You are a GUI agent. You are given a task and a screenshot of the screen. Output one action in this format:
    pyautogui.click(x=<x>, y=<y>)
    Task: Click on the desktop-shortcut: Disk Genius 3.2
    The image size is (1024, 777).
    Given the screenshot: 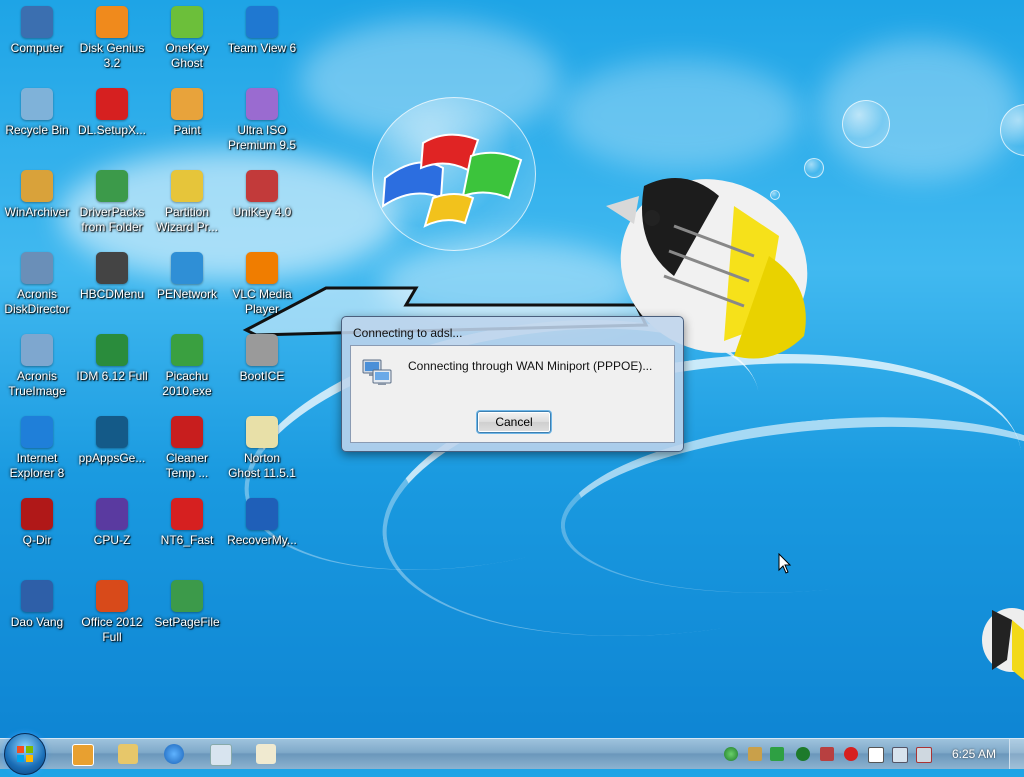 What is the action you would take?
    pyautogui.click(x=112, y=38)
    